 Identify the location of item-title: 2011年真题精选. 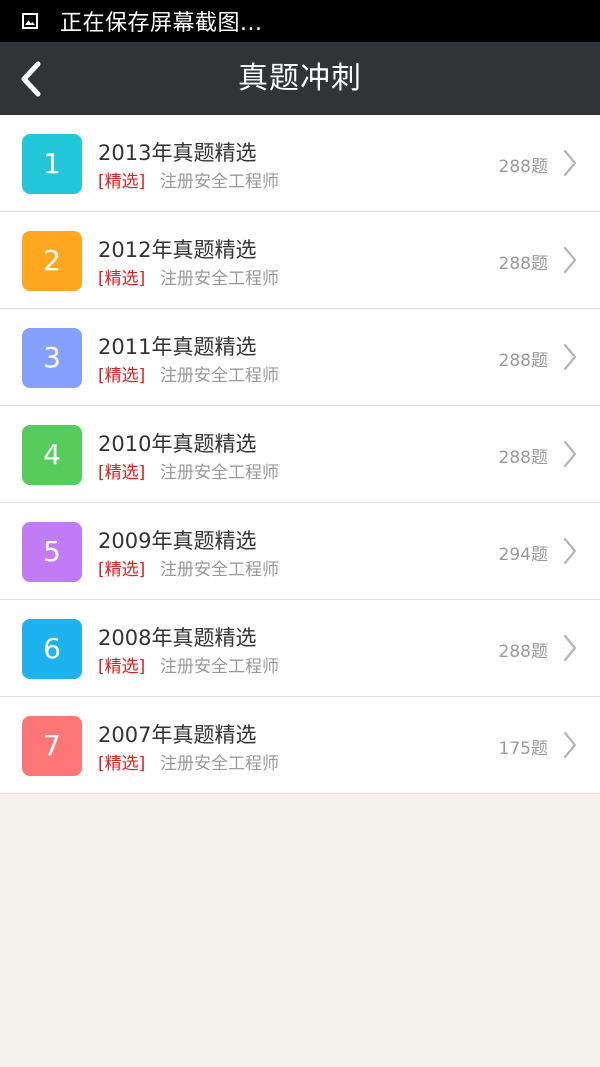
(177, 347).